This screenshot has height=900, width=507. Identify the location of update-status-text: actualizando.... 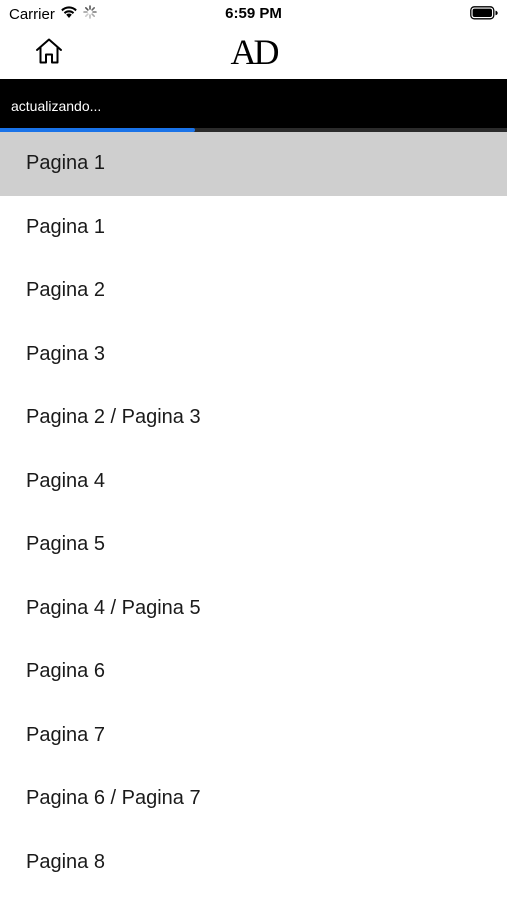
(56, 106).